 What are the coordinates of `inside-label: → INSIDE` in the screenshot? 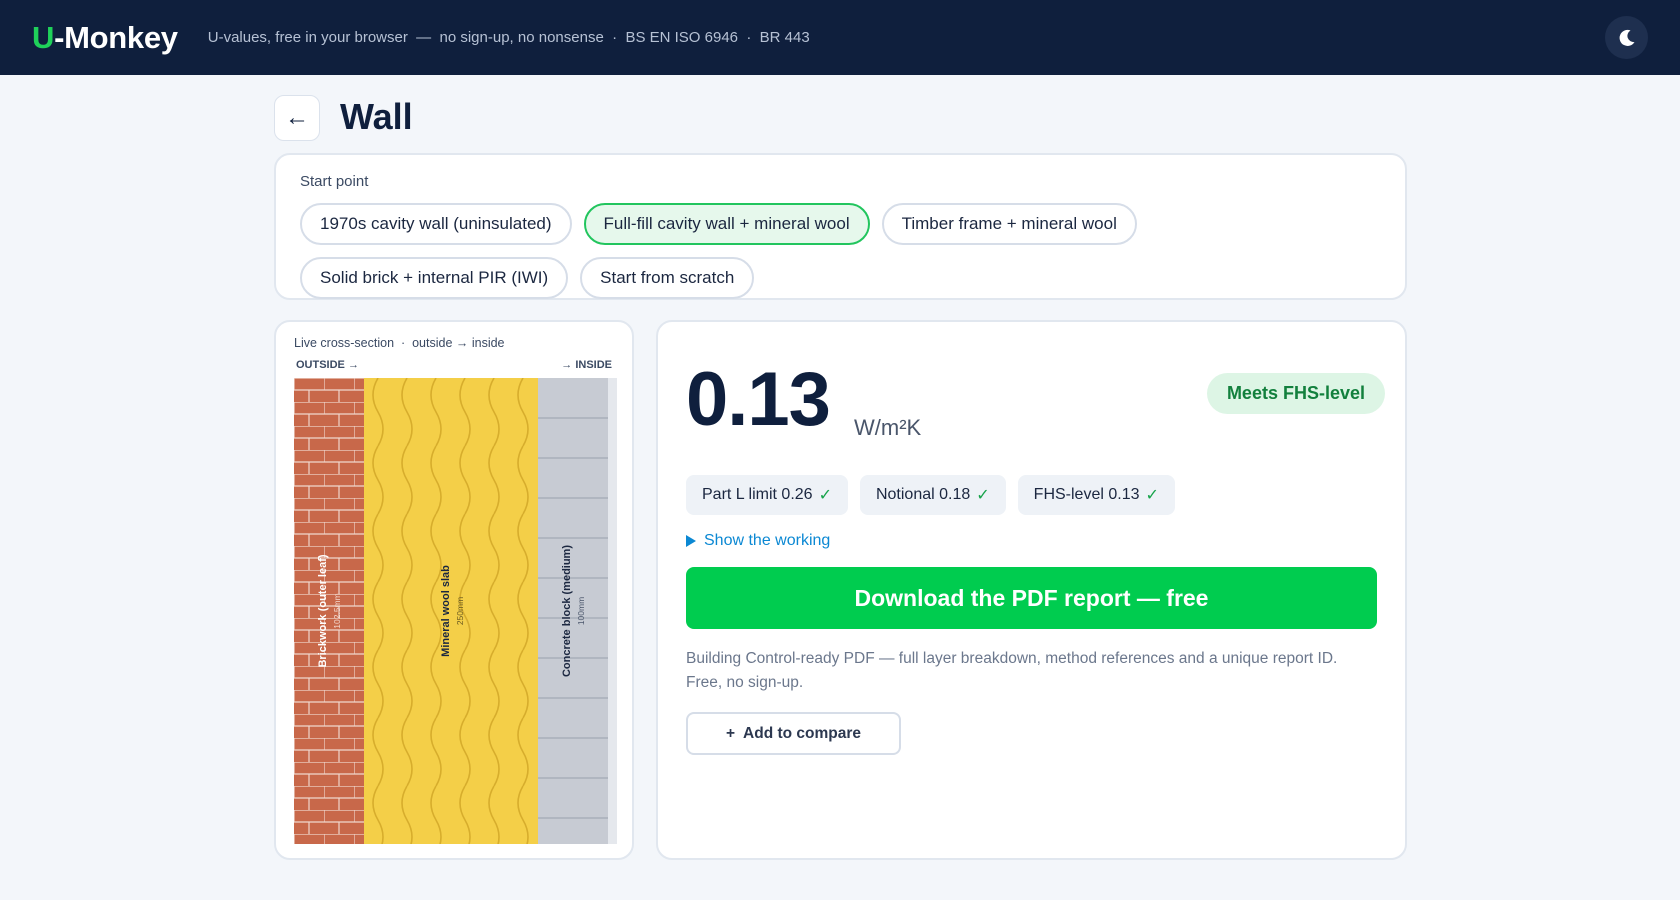 It's located at (586, 365).